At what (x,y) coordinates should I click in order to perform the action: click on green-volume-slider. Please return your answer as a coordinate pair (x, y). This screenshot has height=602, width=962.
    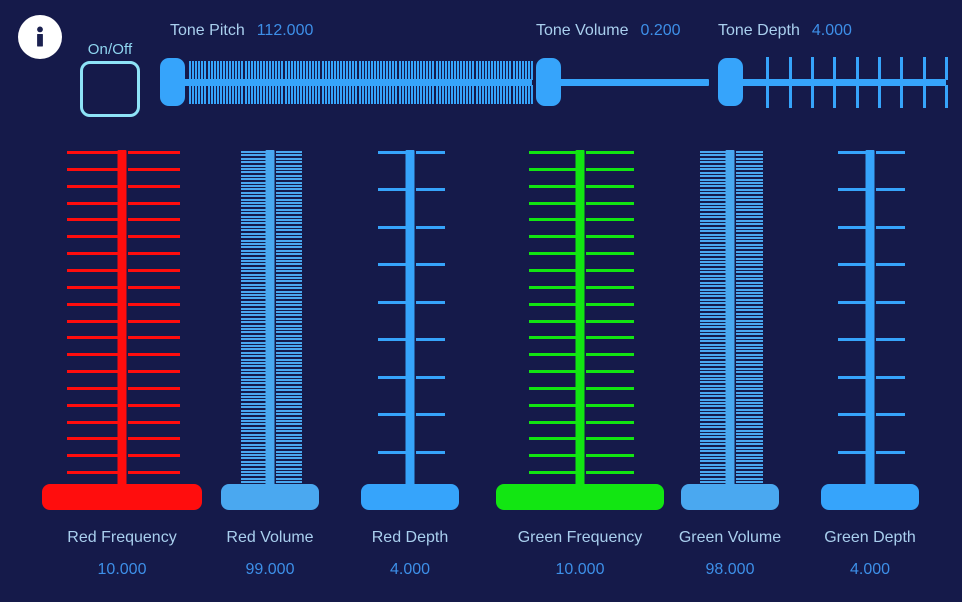
    Looking at the image, I should click on (730, 325).